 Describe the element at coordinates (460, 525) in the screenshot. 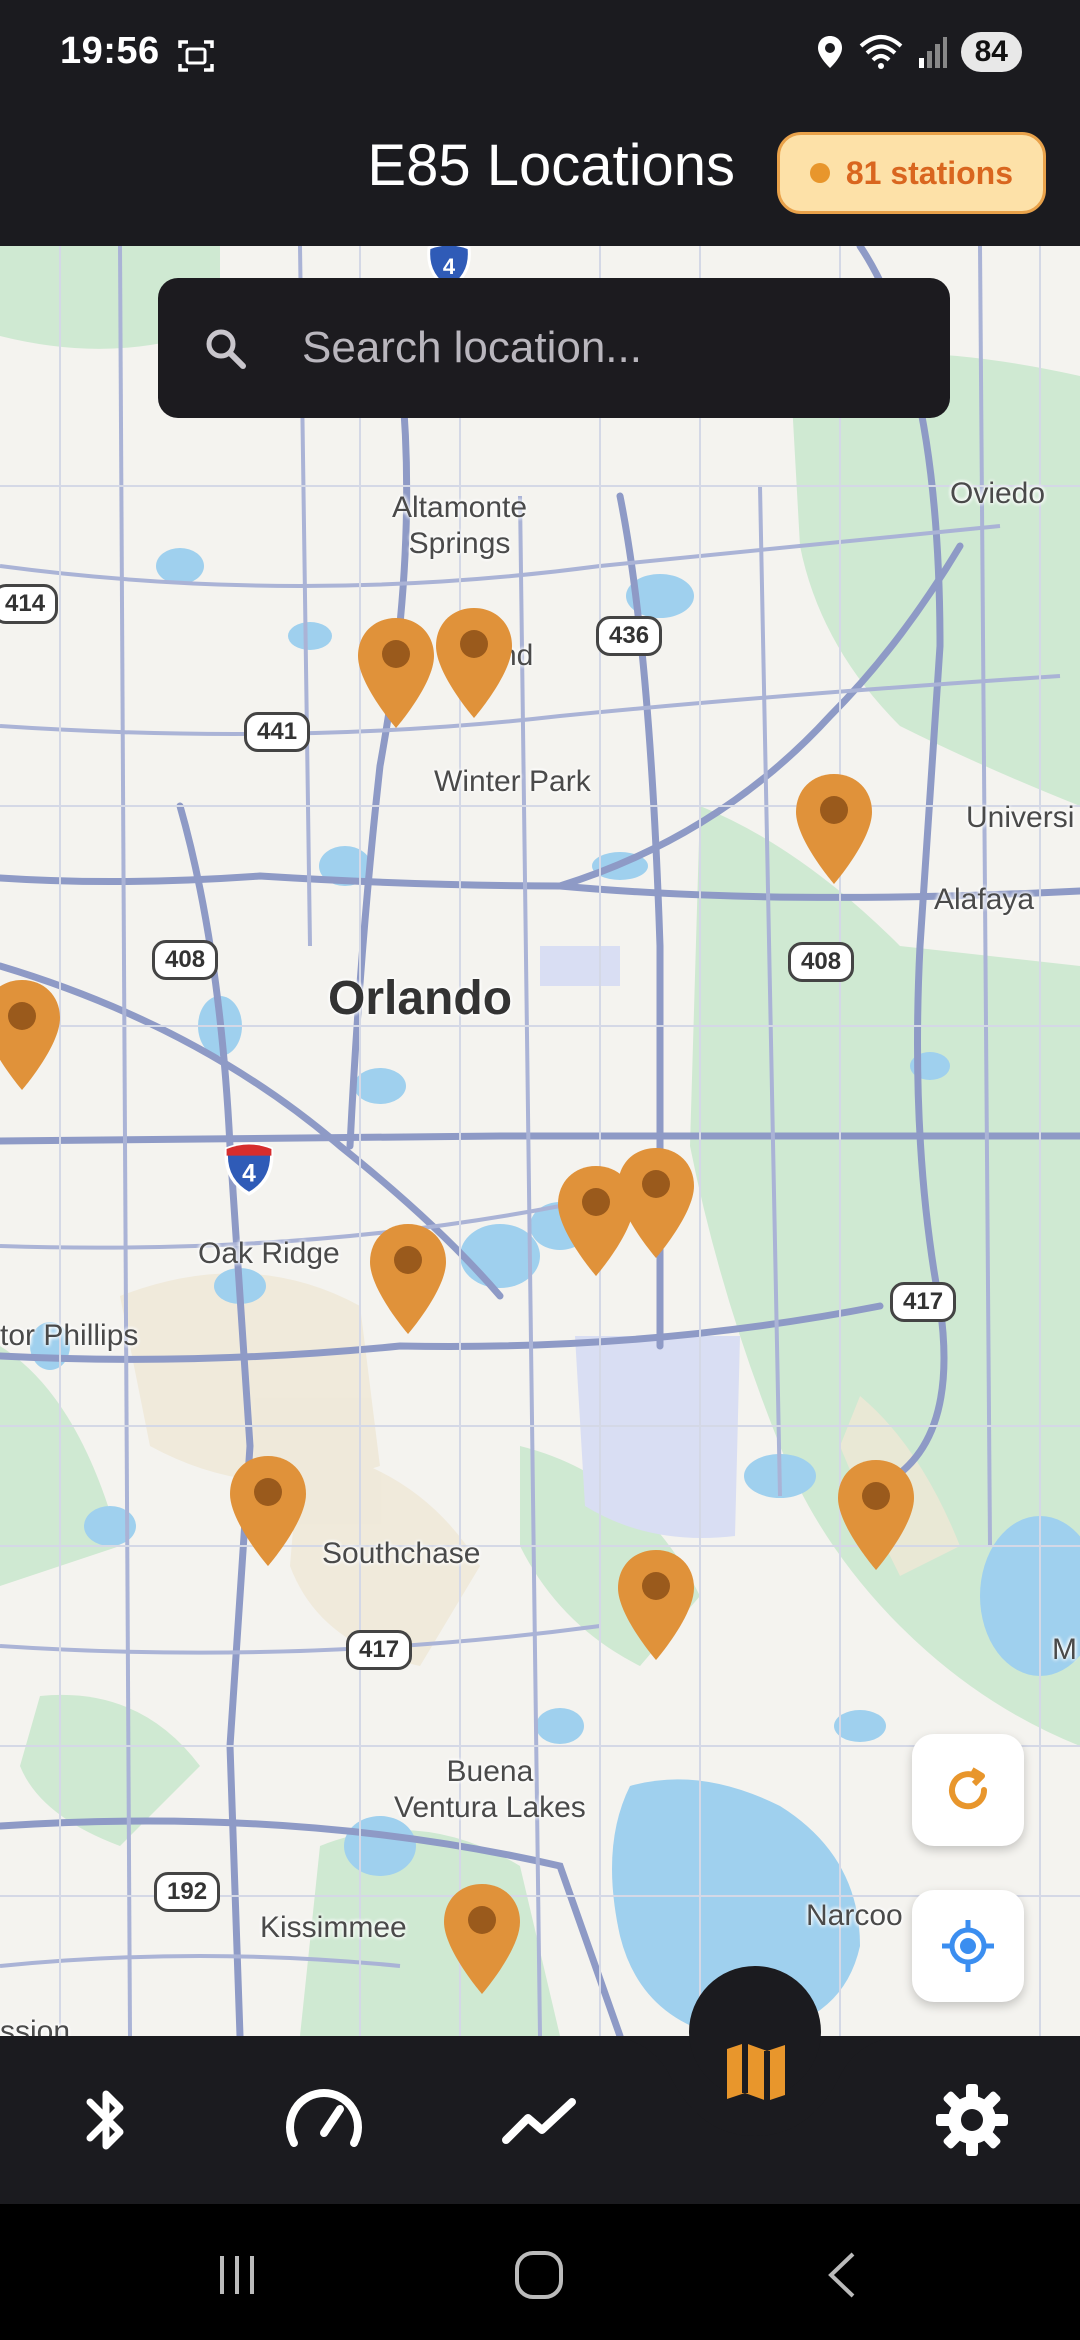

I see `place-altamonte-springs: Altamonte Springs` at that location.